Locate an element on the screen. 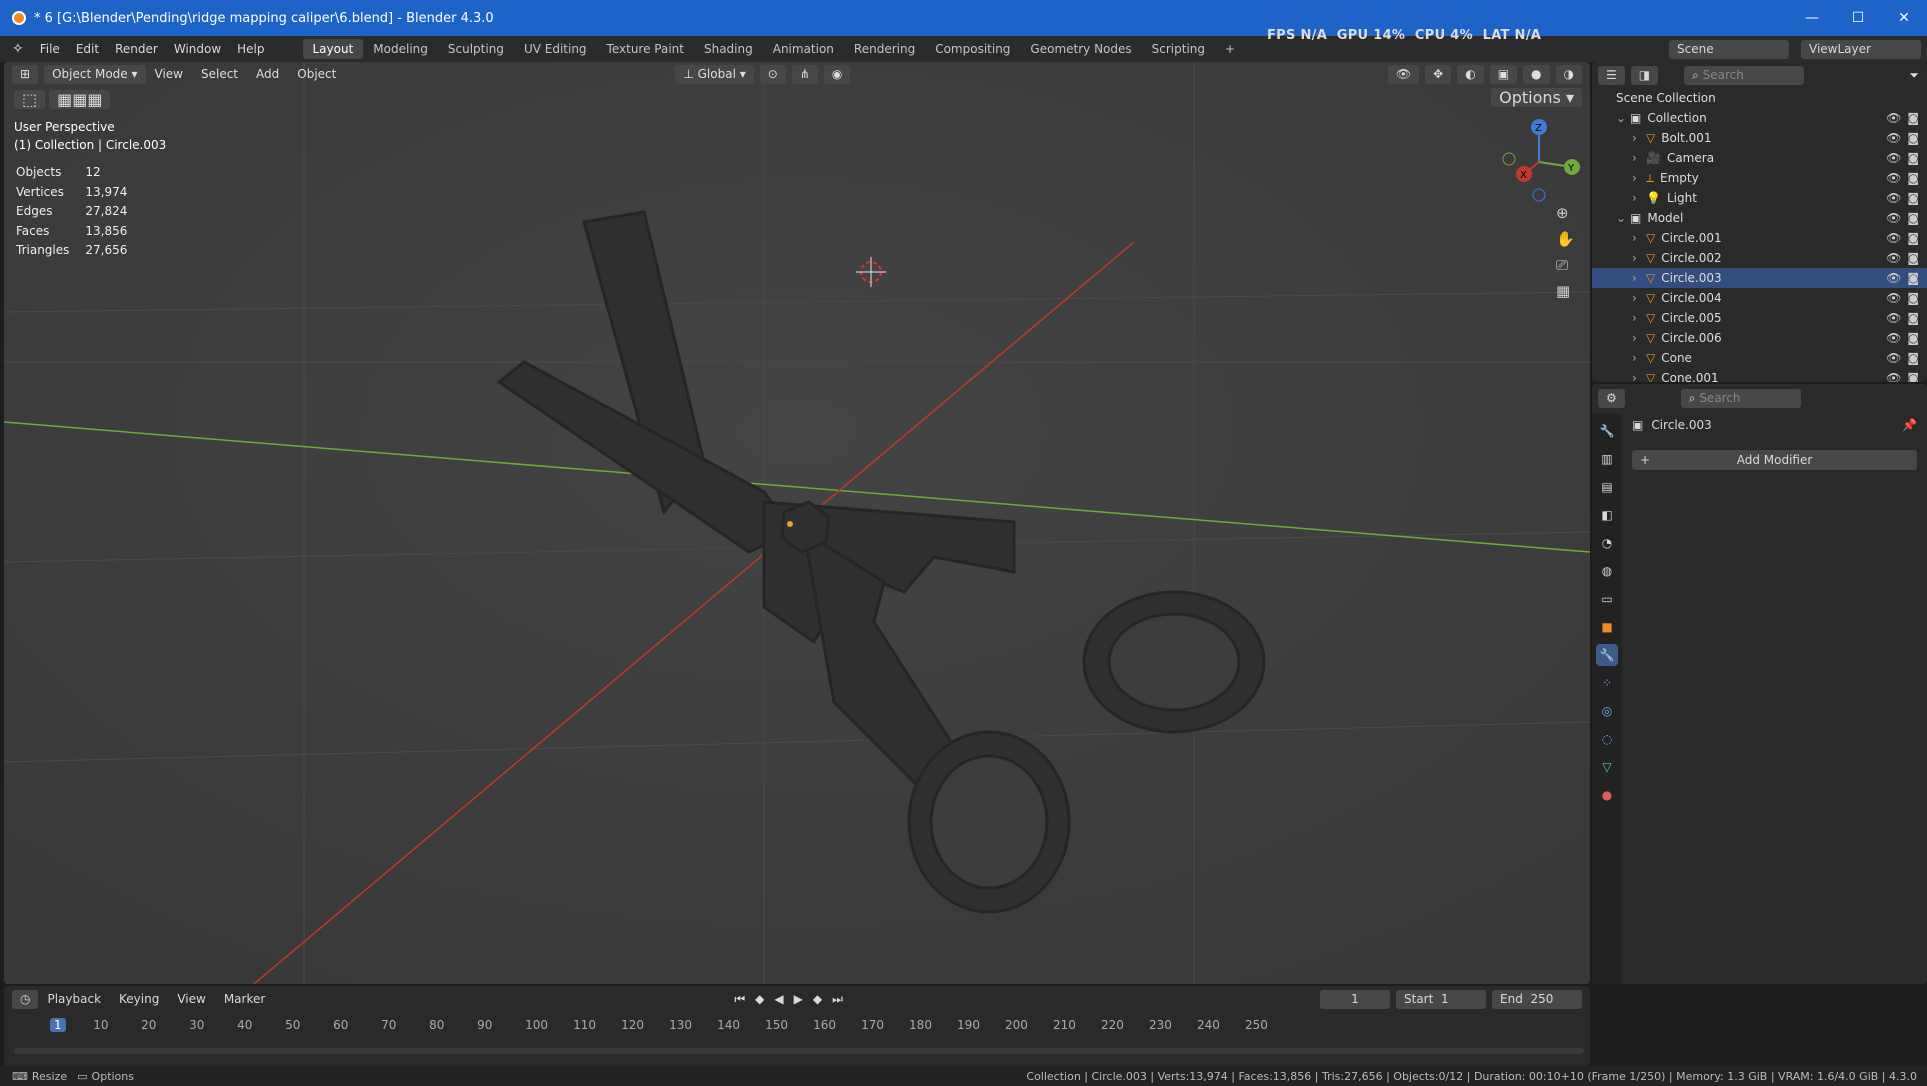  mode-selector: Object Mode ▾ is located at coordinates (95, 74).